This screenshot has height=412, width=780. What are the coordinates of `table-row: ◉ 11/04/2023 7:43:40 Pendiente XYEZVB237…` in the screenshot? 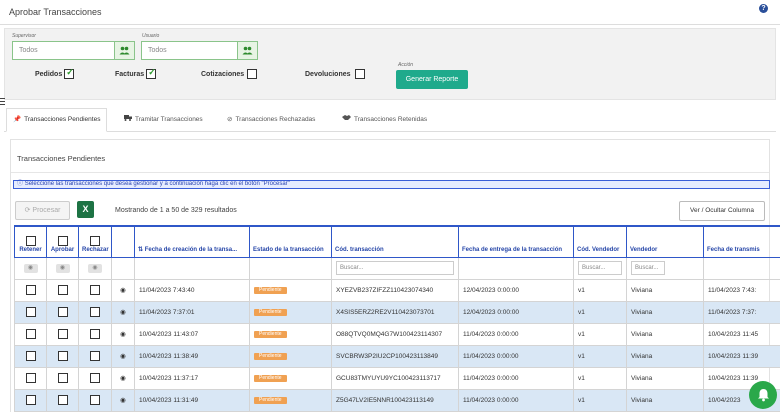 It's located at (397, 290).